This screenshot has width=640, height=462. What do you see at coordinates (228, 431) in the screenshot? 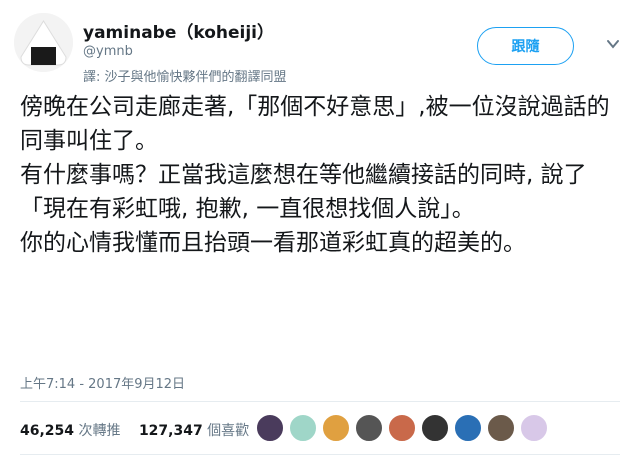
I see `likes-label: 個喜歡` at bounding box center [228, 431].